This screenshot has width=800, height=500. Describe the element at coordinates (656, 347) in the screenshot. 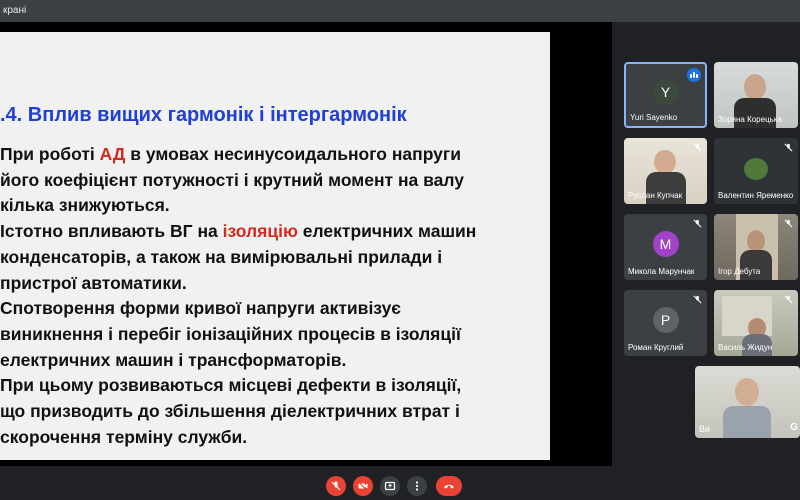

I see `participant-name: Роман Круглий` at that location.